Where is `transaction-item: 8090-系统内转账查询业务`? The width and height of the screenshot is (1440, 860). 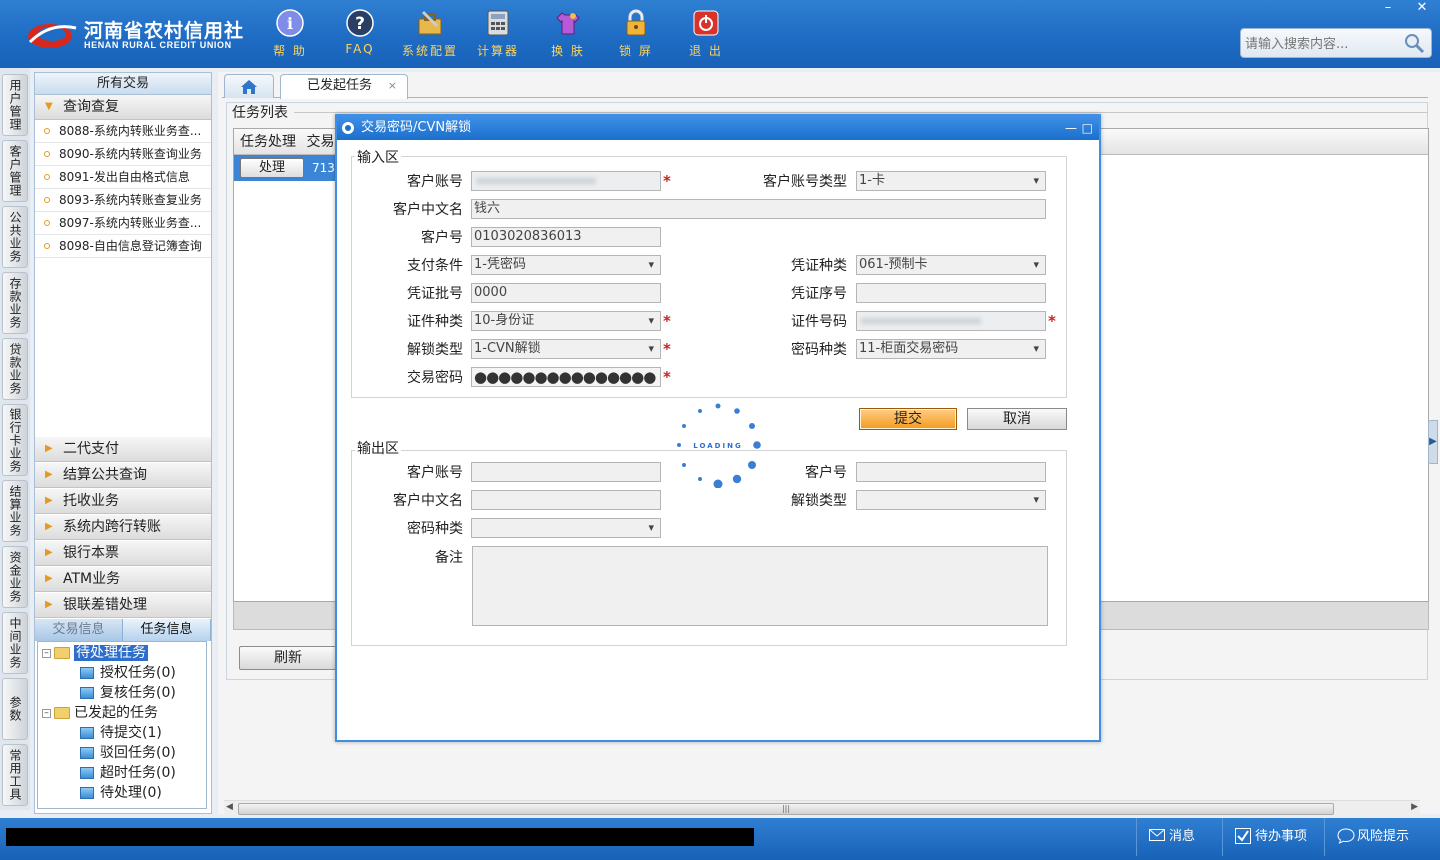 transaction-item: 8090-系统内转账查询业务 is located at coordinates (123, 154).